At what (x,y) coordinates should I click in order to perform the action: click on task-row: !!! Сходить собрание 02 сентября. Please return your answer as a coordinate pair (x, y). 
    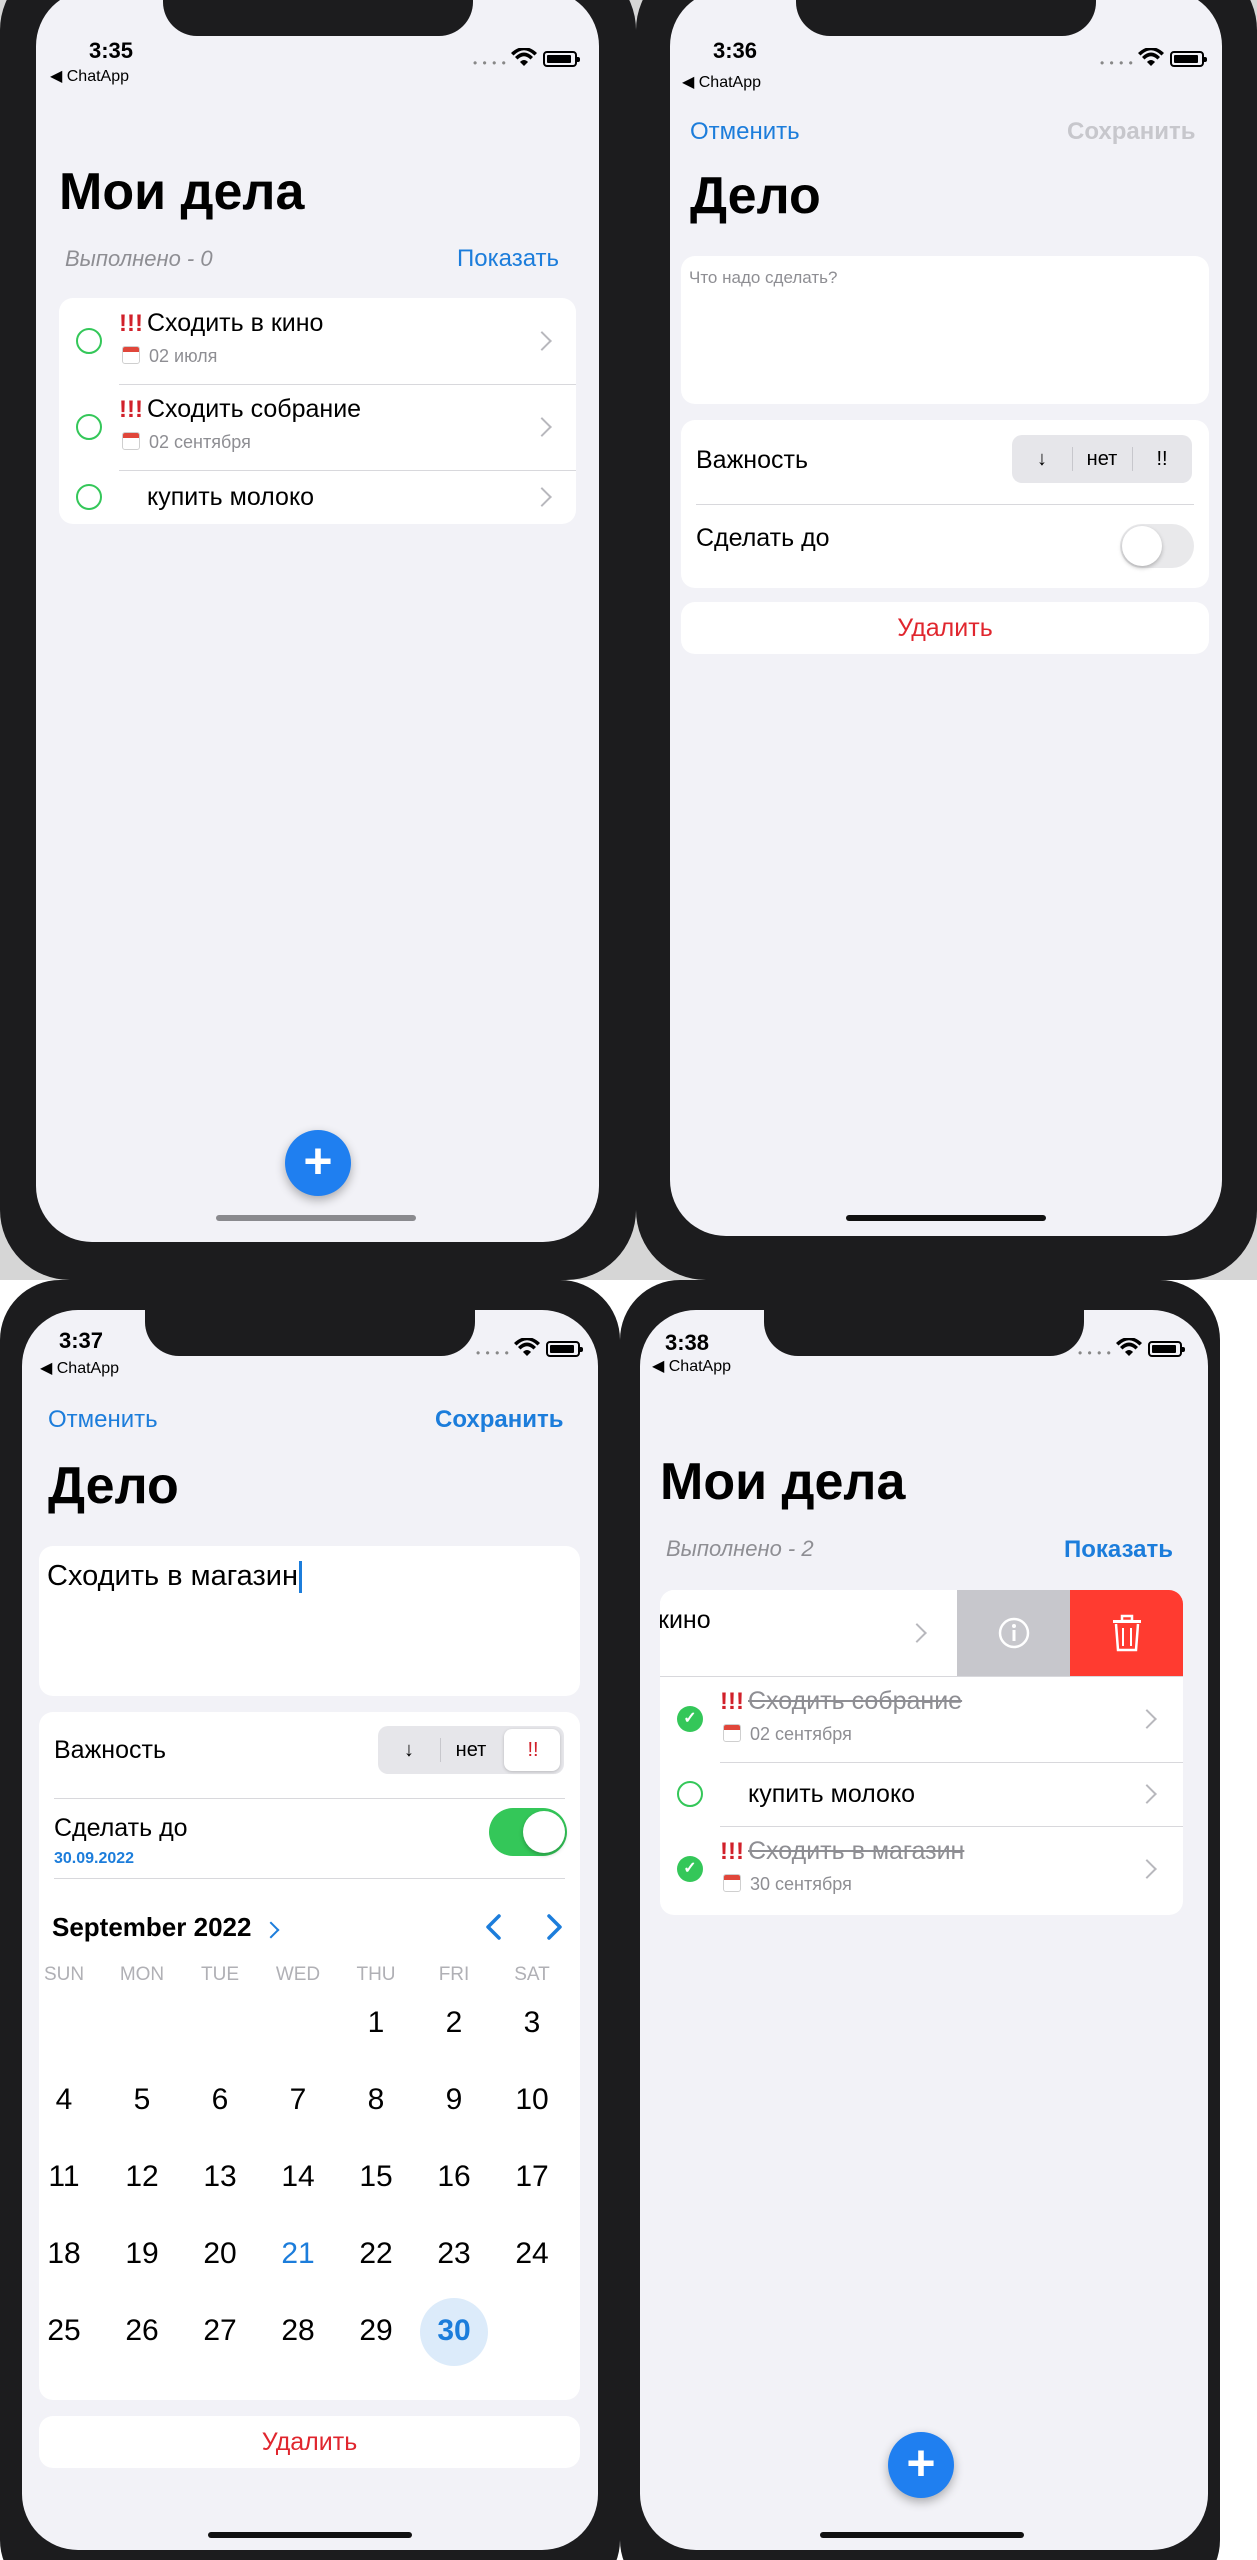
    Looking at the image, I should click on (317, 427).